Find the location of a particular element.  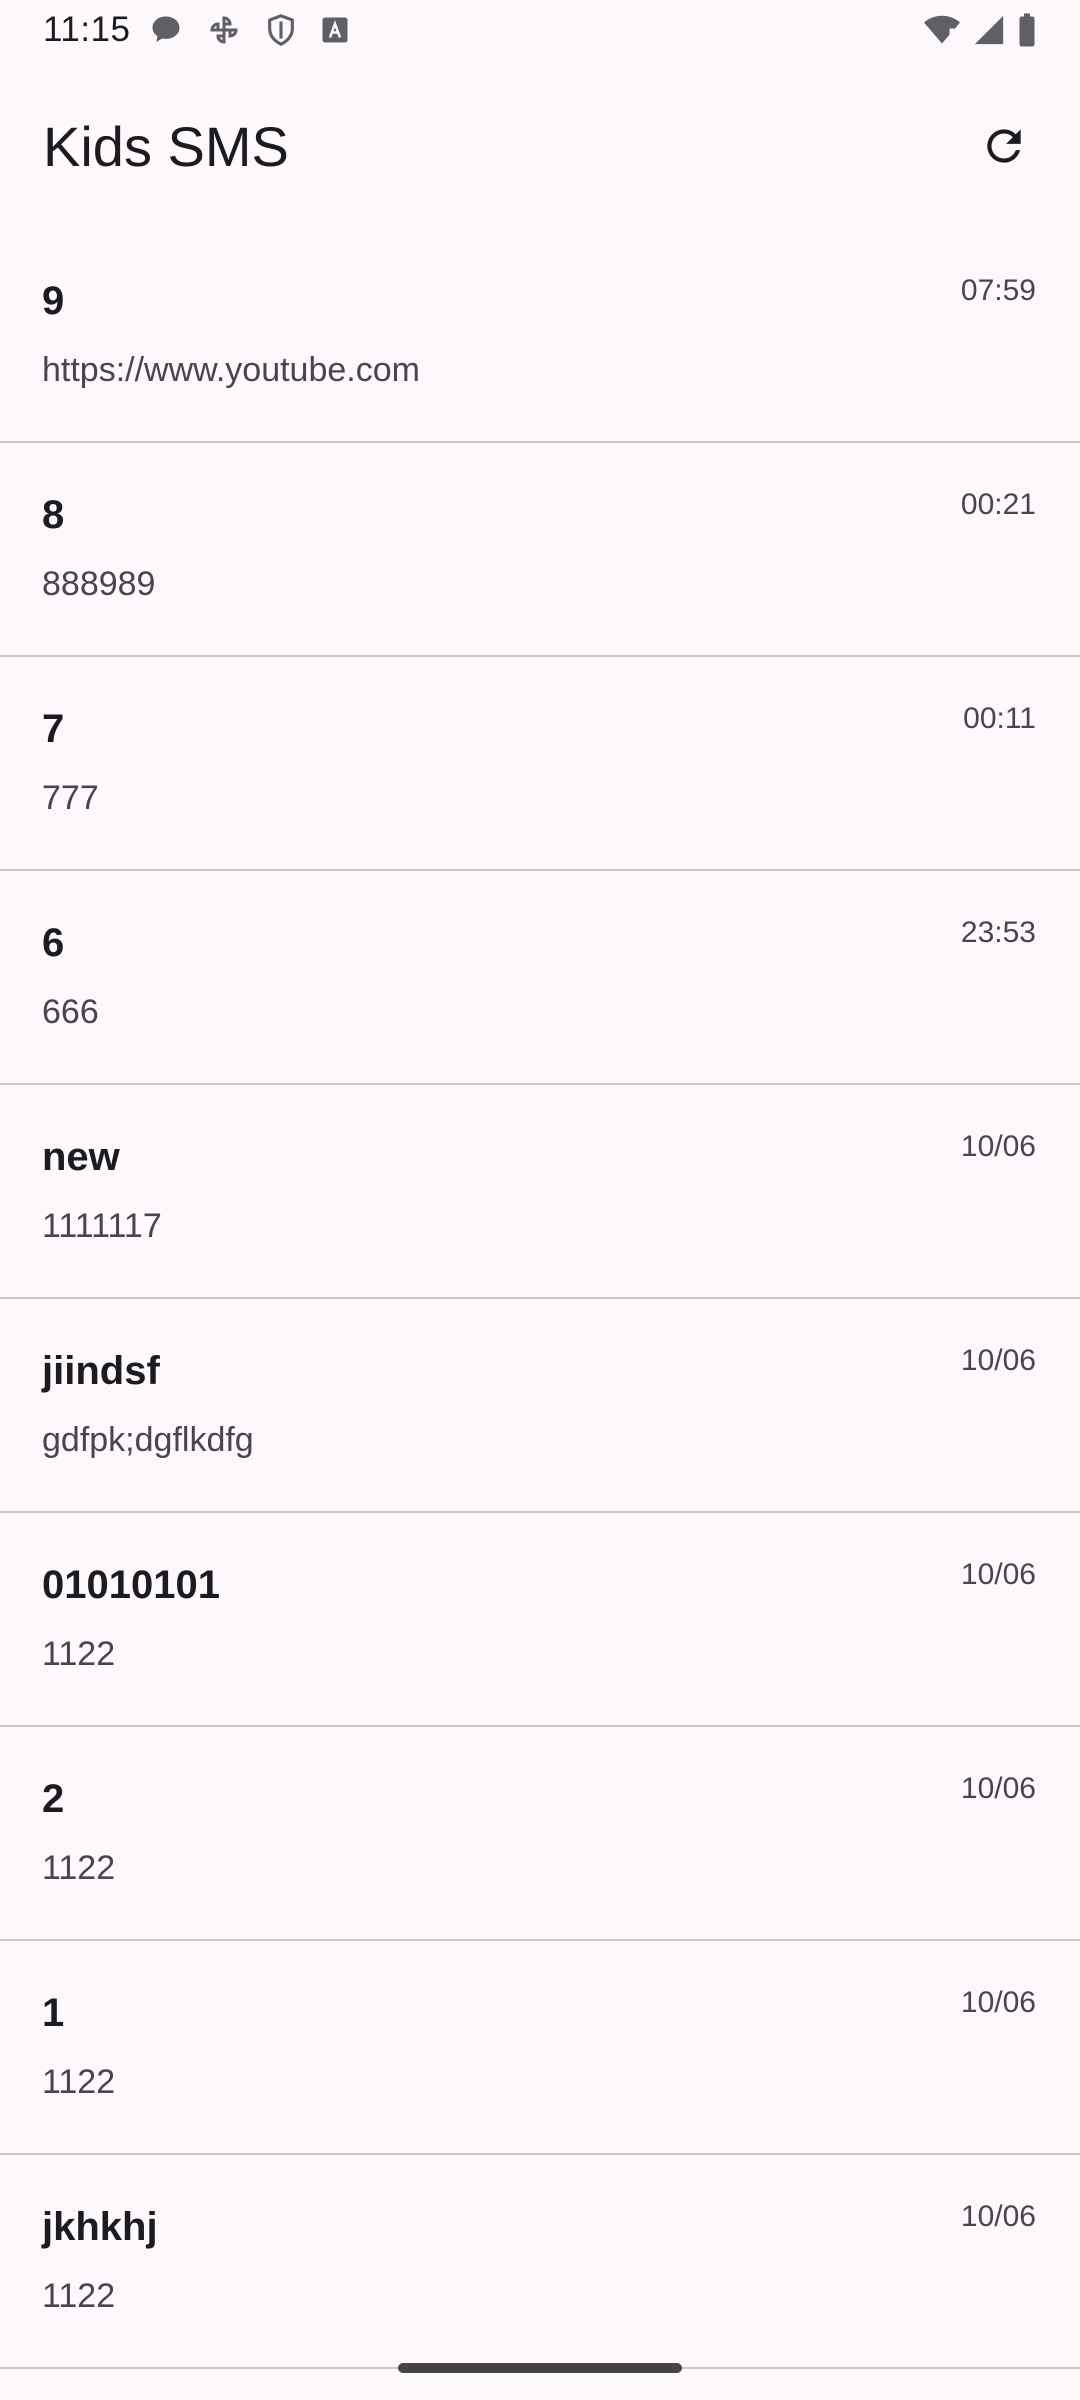

message-sender: 9 is located at coordinates (53, 301).